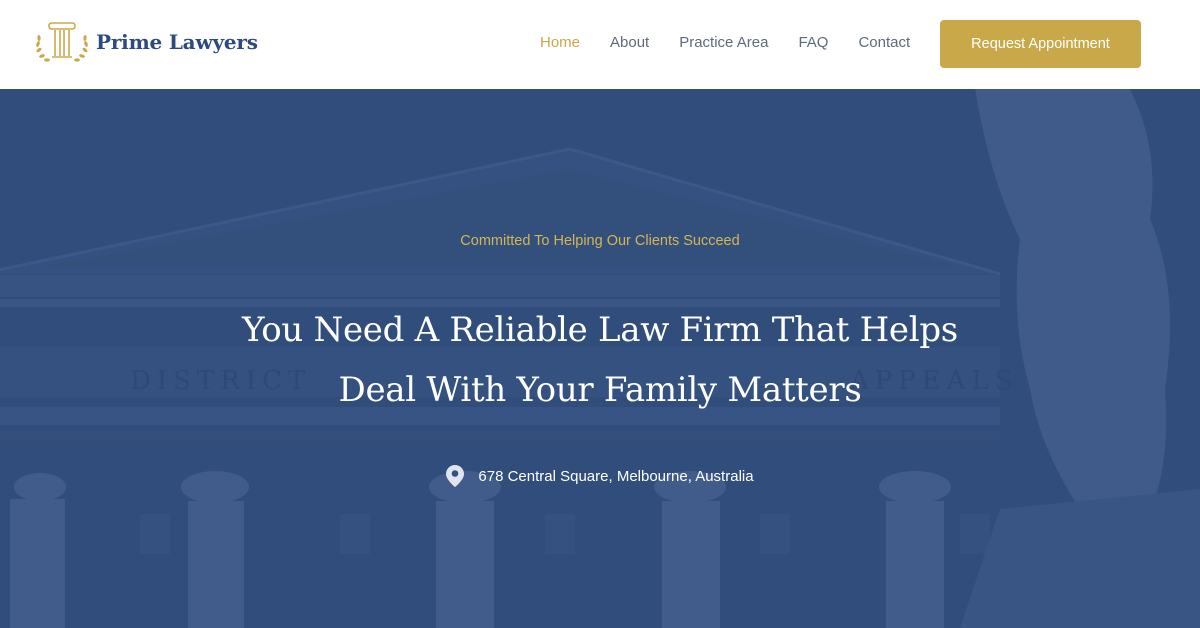  What do you see at coordinates (884, 42) in the screenshot?
I see `nav-item-contact: Contact` at bounding box center [884, 42].